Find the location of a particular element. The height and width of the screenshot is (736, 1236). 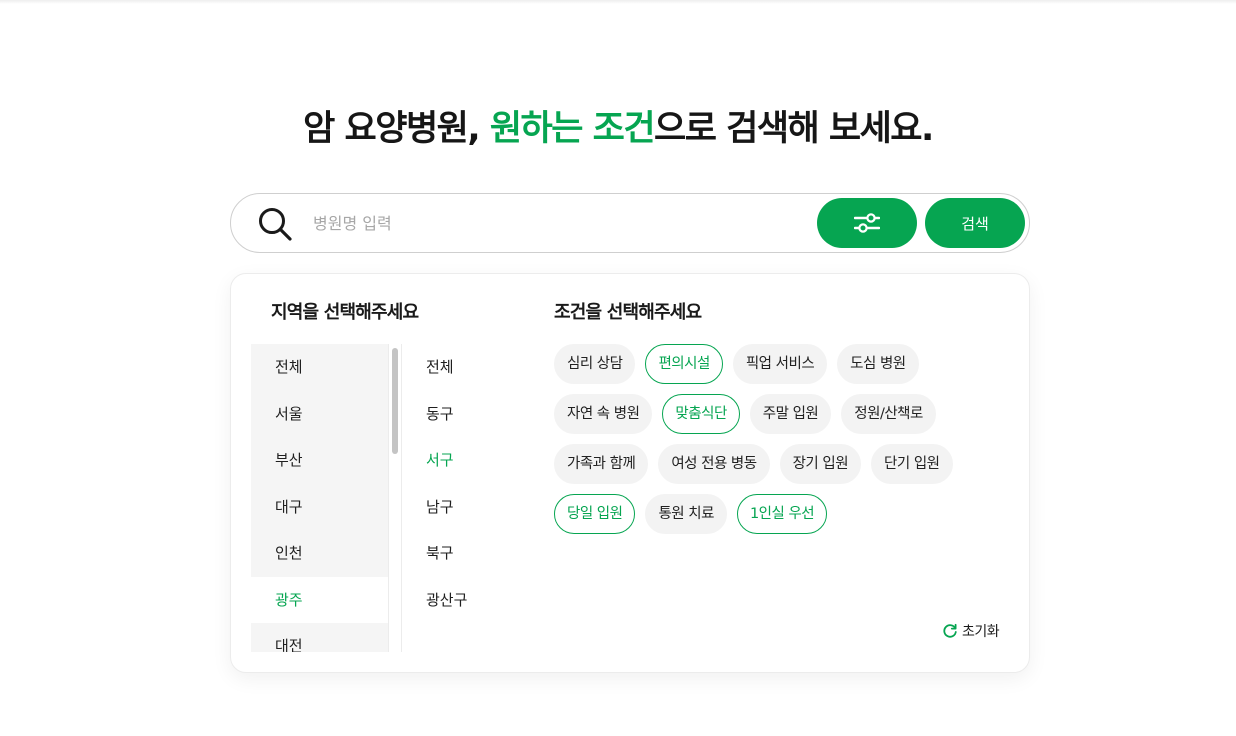

region-item: 부산 is located at coordinates (319, 460).